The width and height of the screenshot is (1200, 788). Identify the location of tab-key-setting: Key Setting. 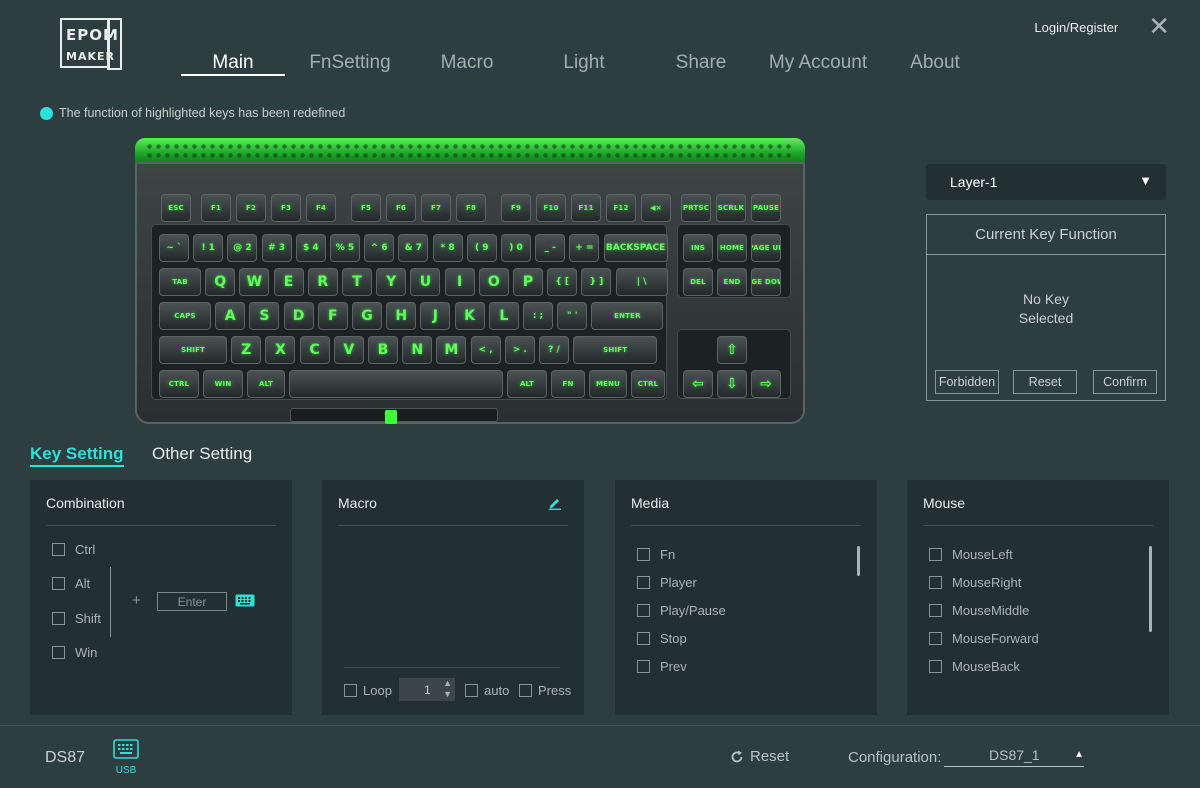
(77, 455).